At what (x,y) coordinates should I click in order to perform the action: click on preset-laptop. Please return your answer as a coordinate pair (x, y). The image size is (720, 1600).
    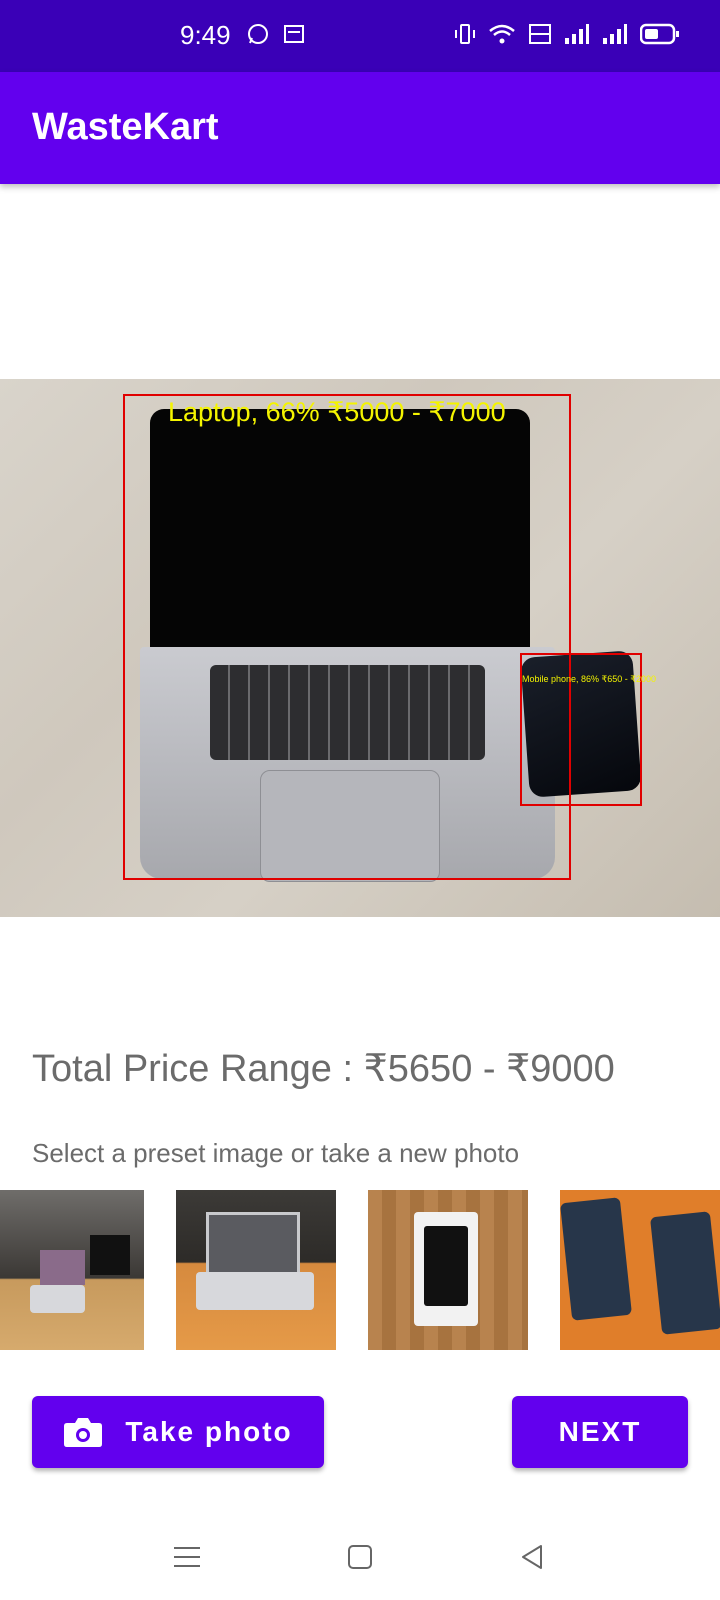
    Looking at the image, I should click on (256, 1270).